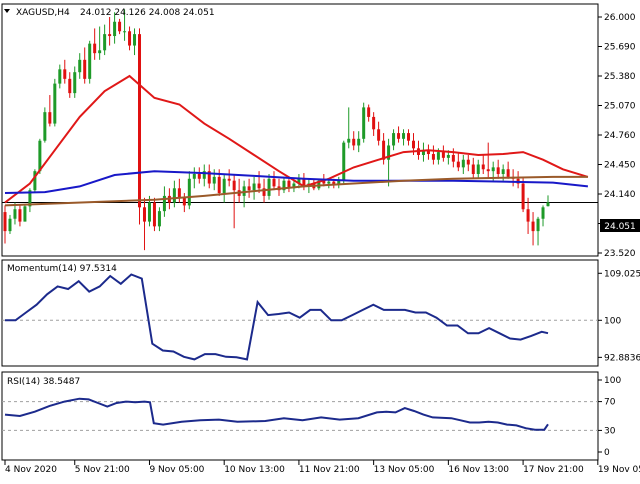  Describe the element at coordinates (7, 11) in the screenshot. I see `collapse-triangle-icon` at that location.